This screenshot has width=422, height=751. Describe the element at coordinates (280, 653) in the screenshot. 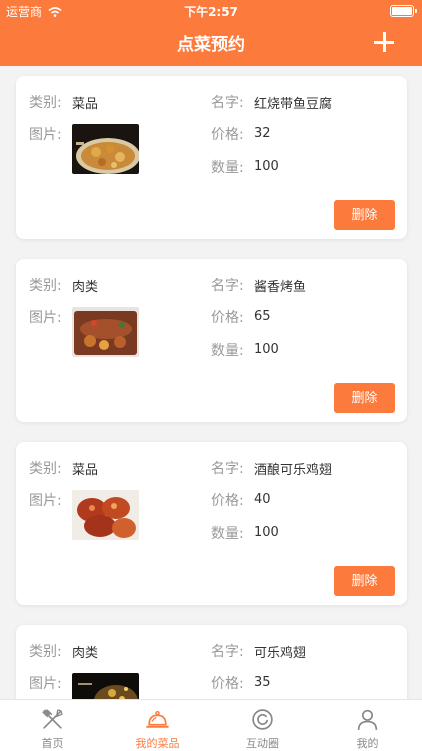

I see `name-value: 可乐鸡翅` at that location.